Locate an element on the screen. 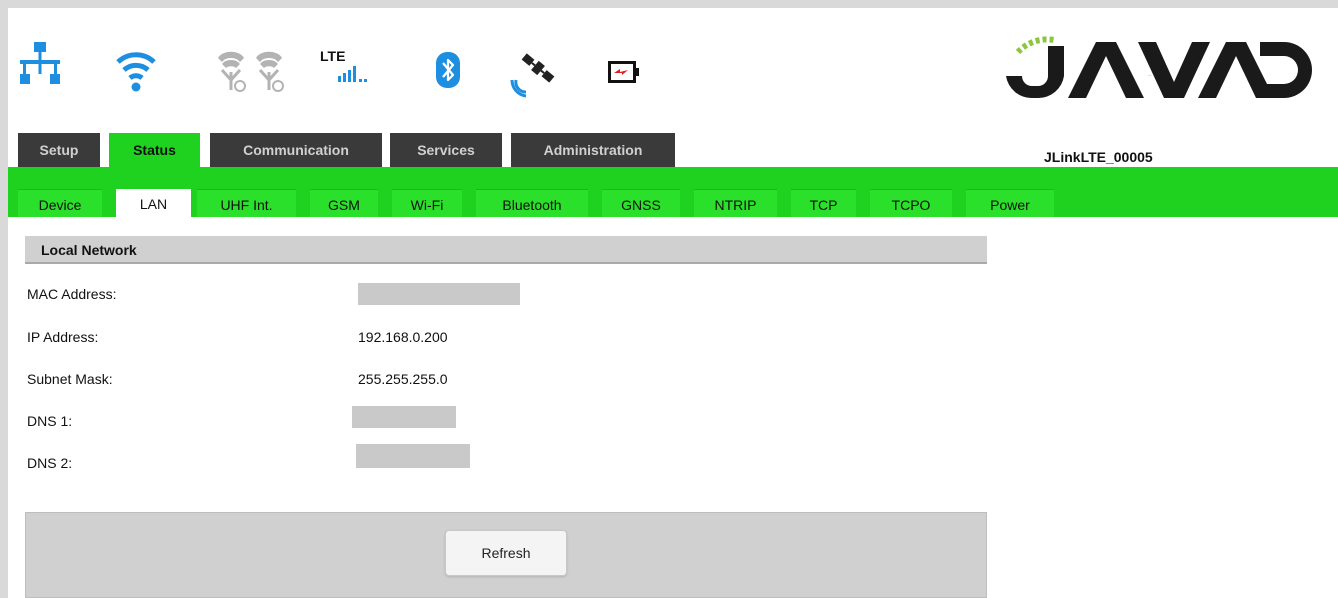 The height and width of the screenshot is (598, 1338). dns2-value-redacted is located at coordinates (413, 456).